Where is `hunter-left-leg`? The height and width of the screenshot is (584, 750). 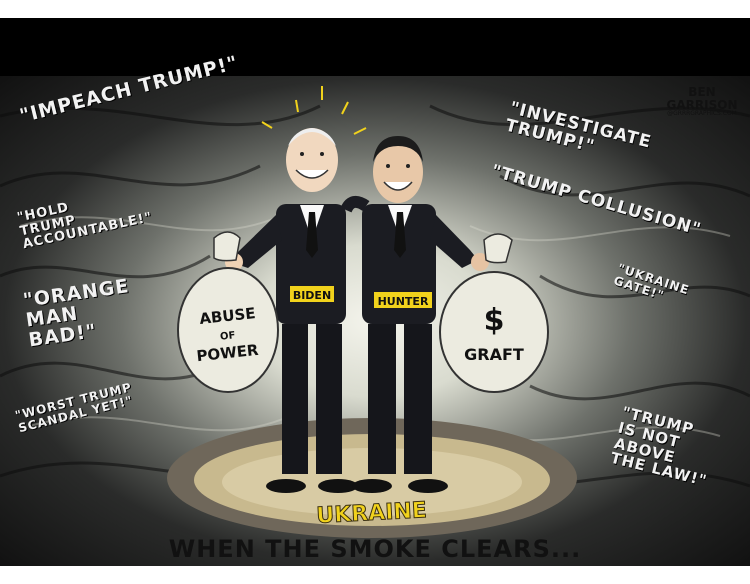
hunter-left-leg is located at coordinates (382, 399).